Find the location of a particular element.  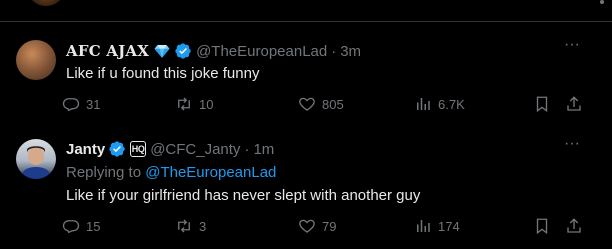

timestamp: 3m is located at coordinates (350, 51).